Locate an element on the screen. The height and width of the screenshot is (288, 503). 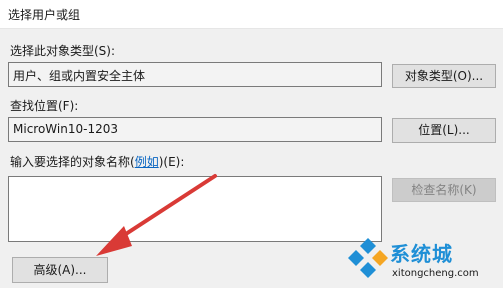
check-names-button: 检查名称(K) is located at coordinates (444, 190).